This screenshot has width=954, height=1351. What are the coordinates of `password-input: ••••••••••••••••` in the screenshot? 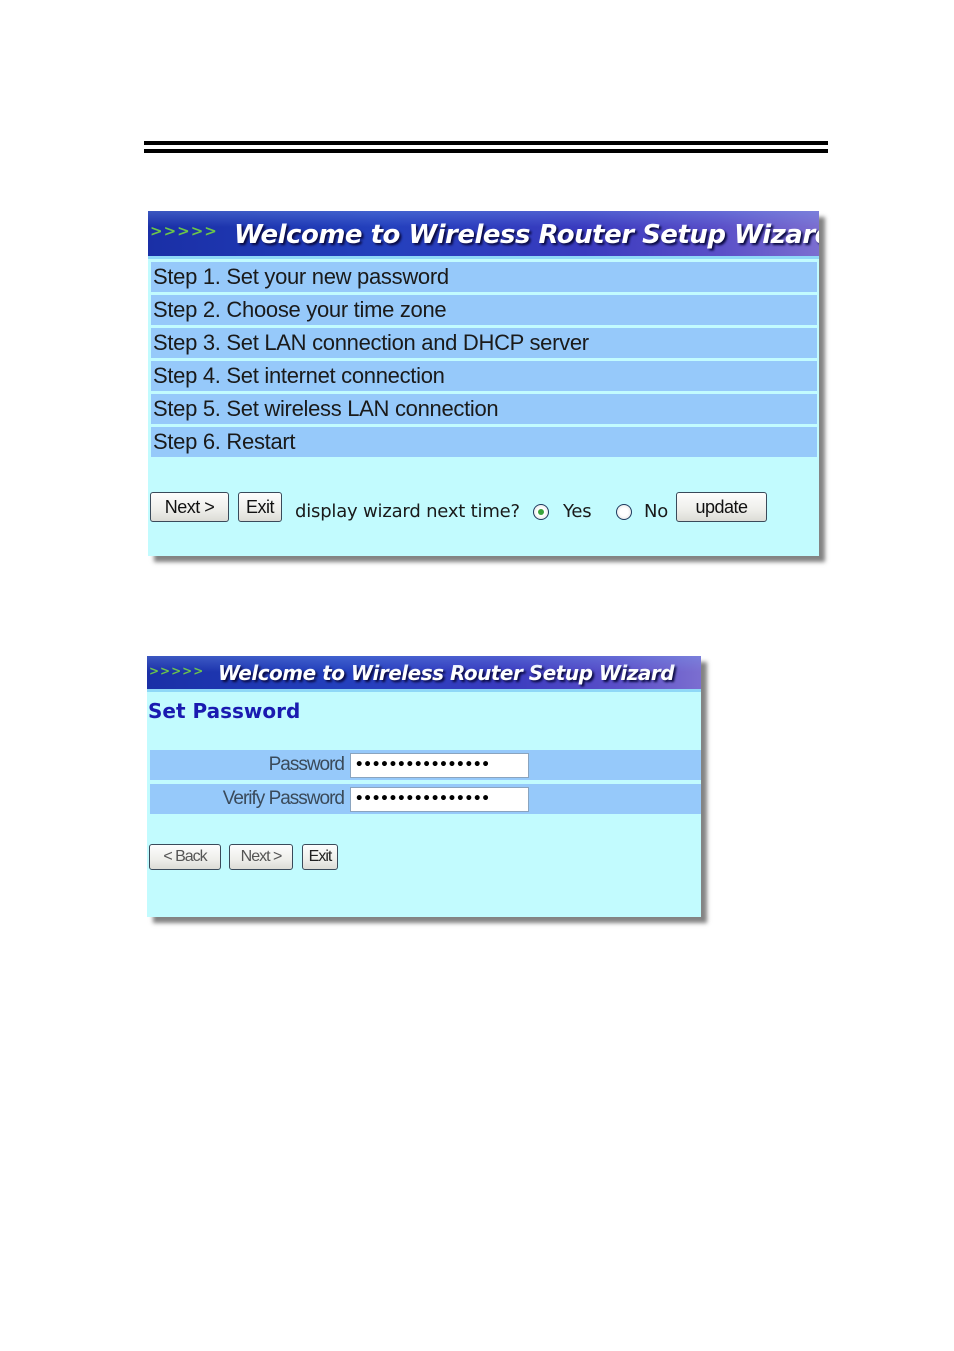 It's located at (439, 765).